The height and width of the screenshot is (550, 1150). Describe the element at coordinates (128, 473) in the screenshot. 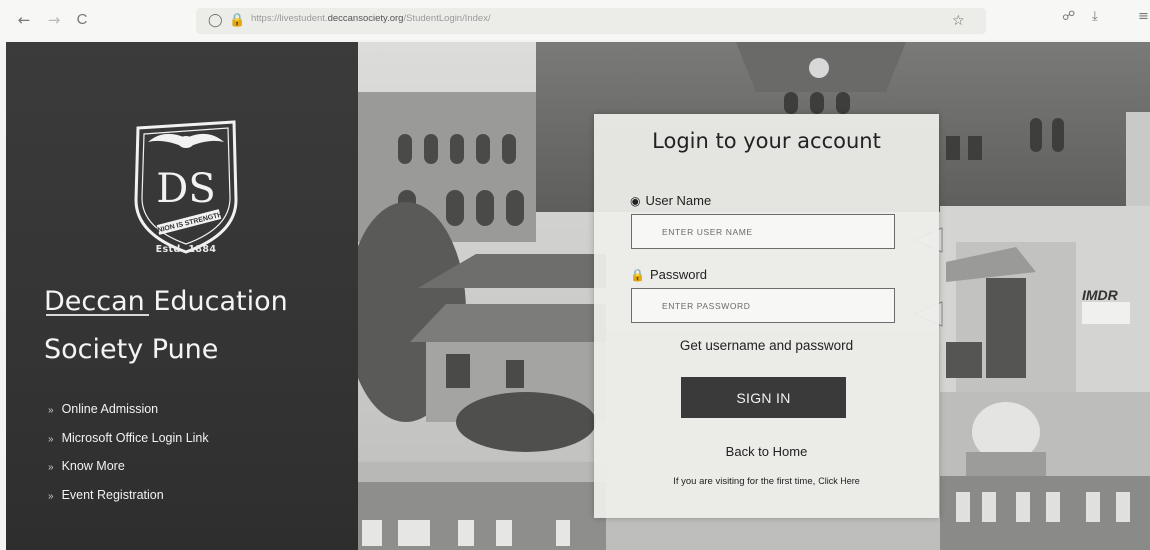

I see `sidebar-item-know-more: » Know More` at that location.